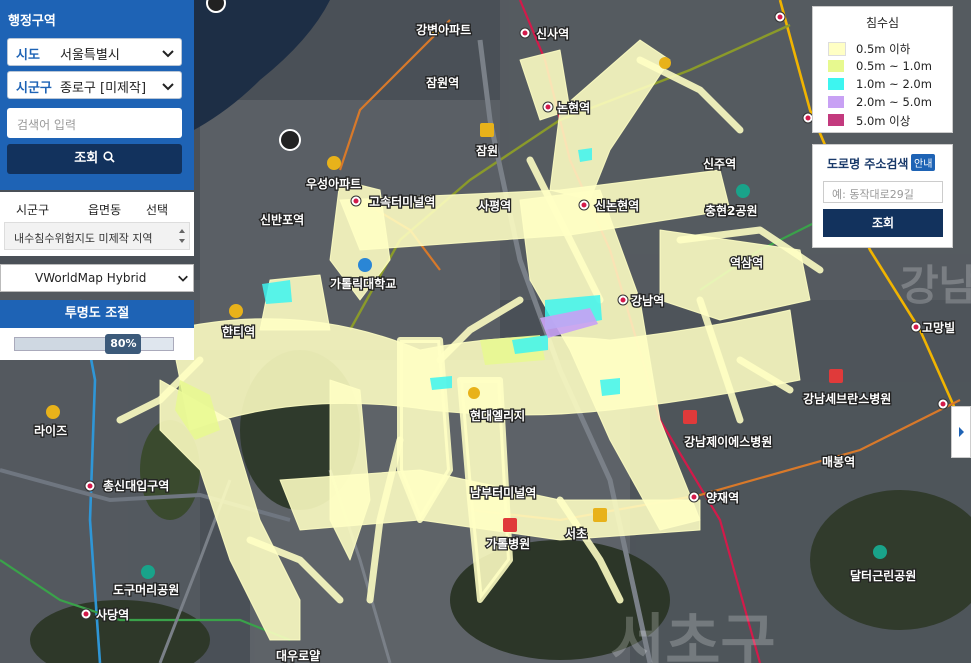  Describe the element at coordinates (882, 23) in the screenshot. I see `legend-title: 침수심` at that location.